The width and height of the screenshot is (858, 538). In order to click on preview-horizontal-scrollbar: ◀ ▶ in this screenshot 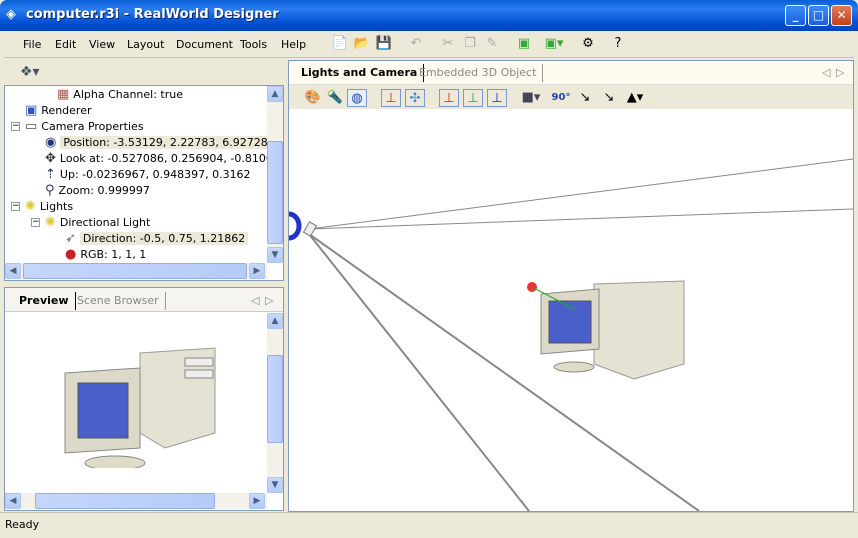, I will do `click(136, 501)`.